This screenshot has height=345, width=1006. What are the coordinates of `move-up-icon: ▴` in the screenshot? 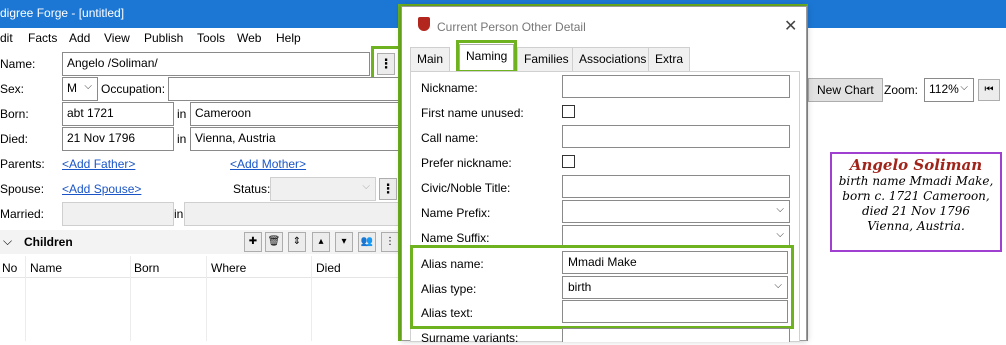 It's located at (321, 242).